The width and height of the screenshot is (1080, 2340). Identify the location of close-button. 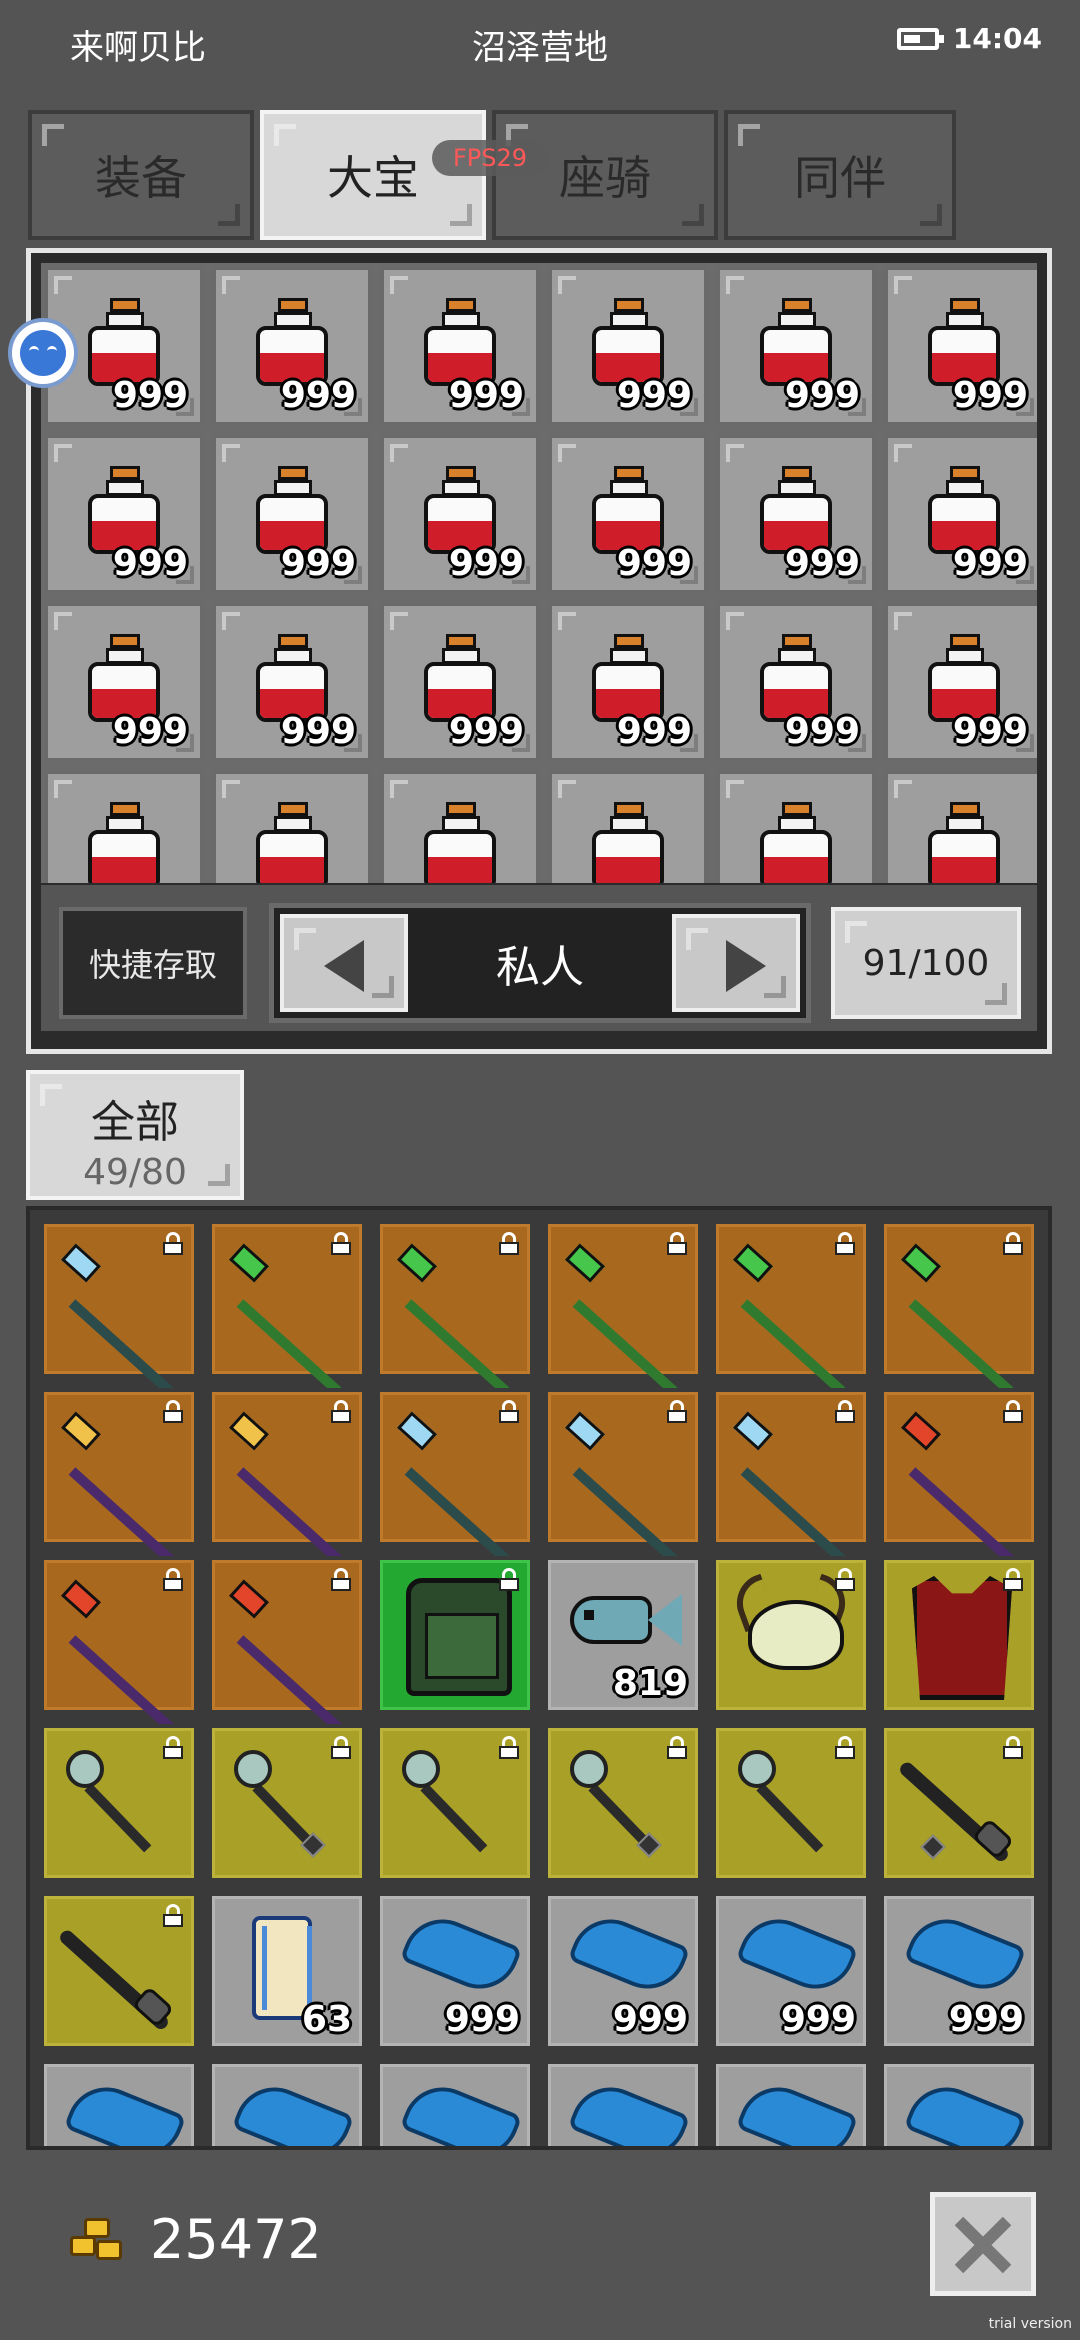
(983, 2244).